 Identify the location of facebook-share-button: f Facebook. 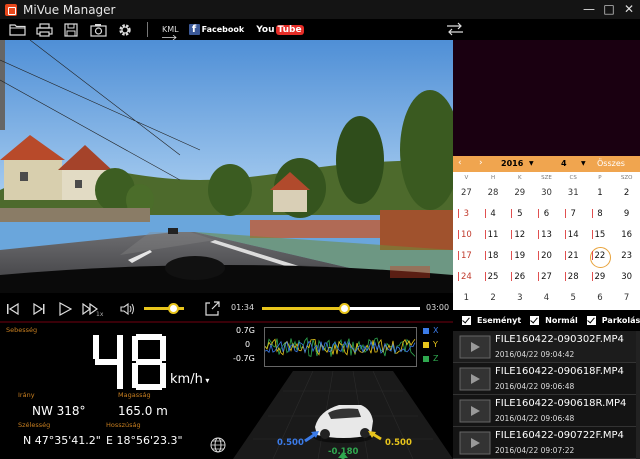
(216, 29).